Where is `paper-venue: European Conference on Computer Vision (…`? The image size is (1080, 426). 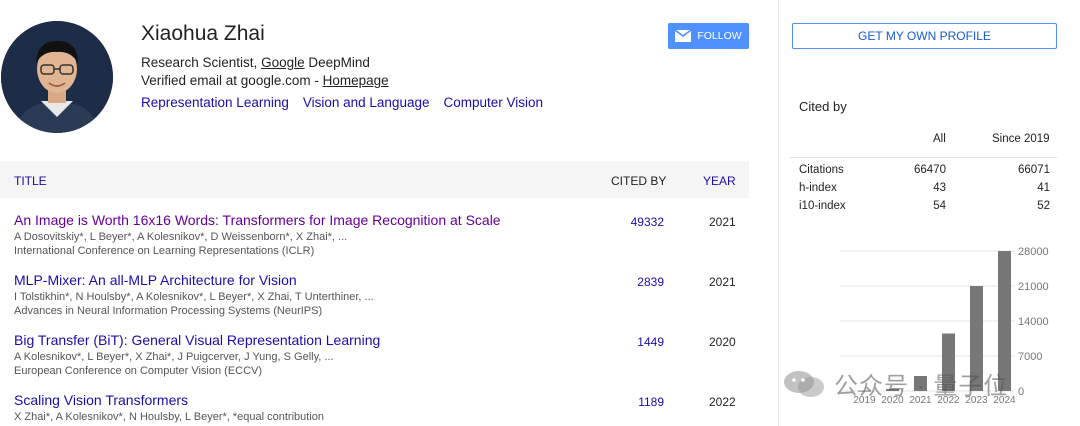 paper-venue: European Conference on Computer Vision (… is located at coordinates (138, 371).